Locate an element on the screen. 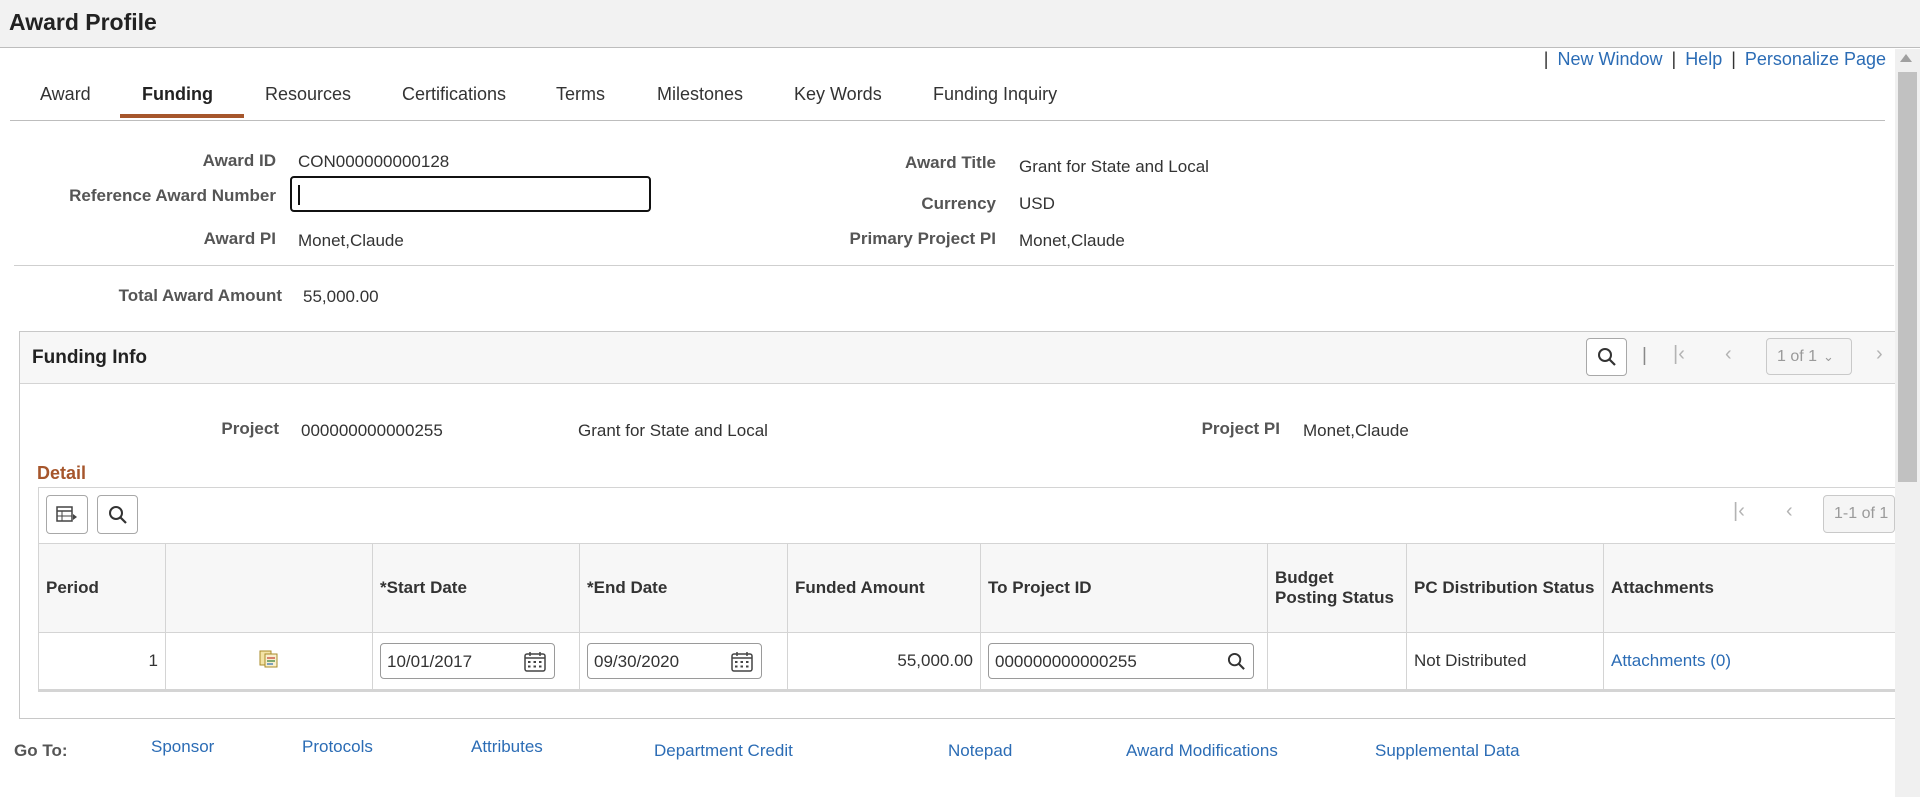 Image resolution: width=1920 pixels, height=797 pixels. start-date-cell: 10/01/2017 is located at coordinates (476, 662).